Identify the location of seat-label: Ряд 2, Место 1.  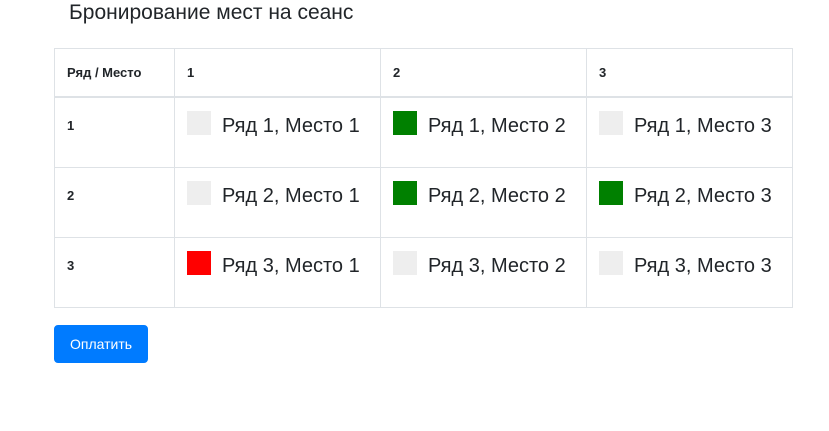
(291, 195).